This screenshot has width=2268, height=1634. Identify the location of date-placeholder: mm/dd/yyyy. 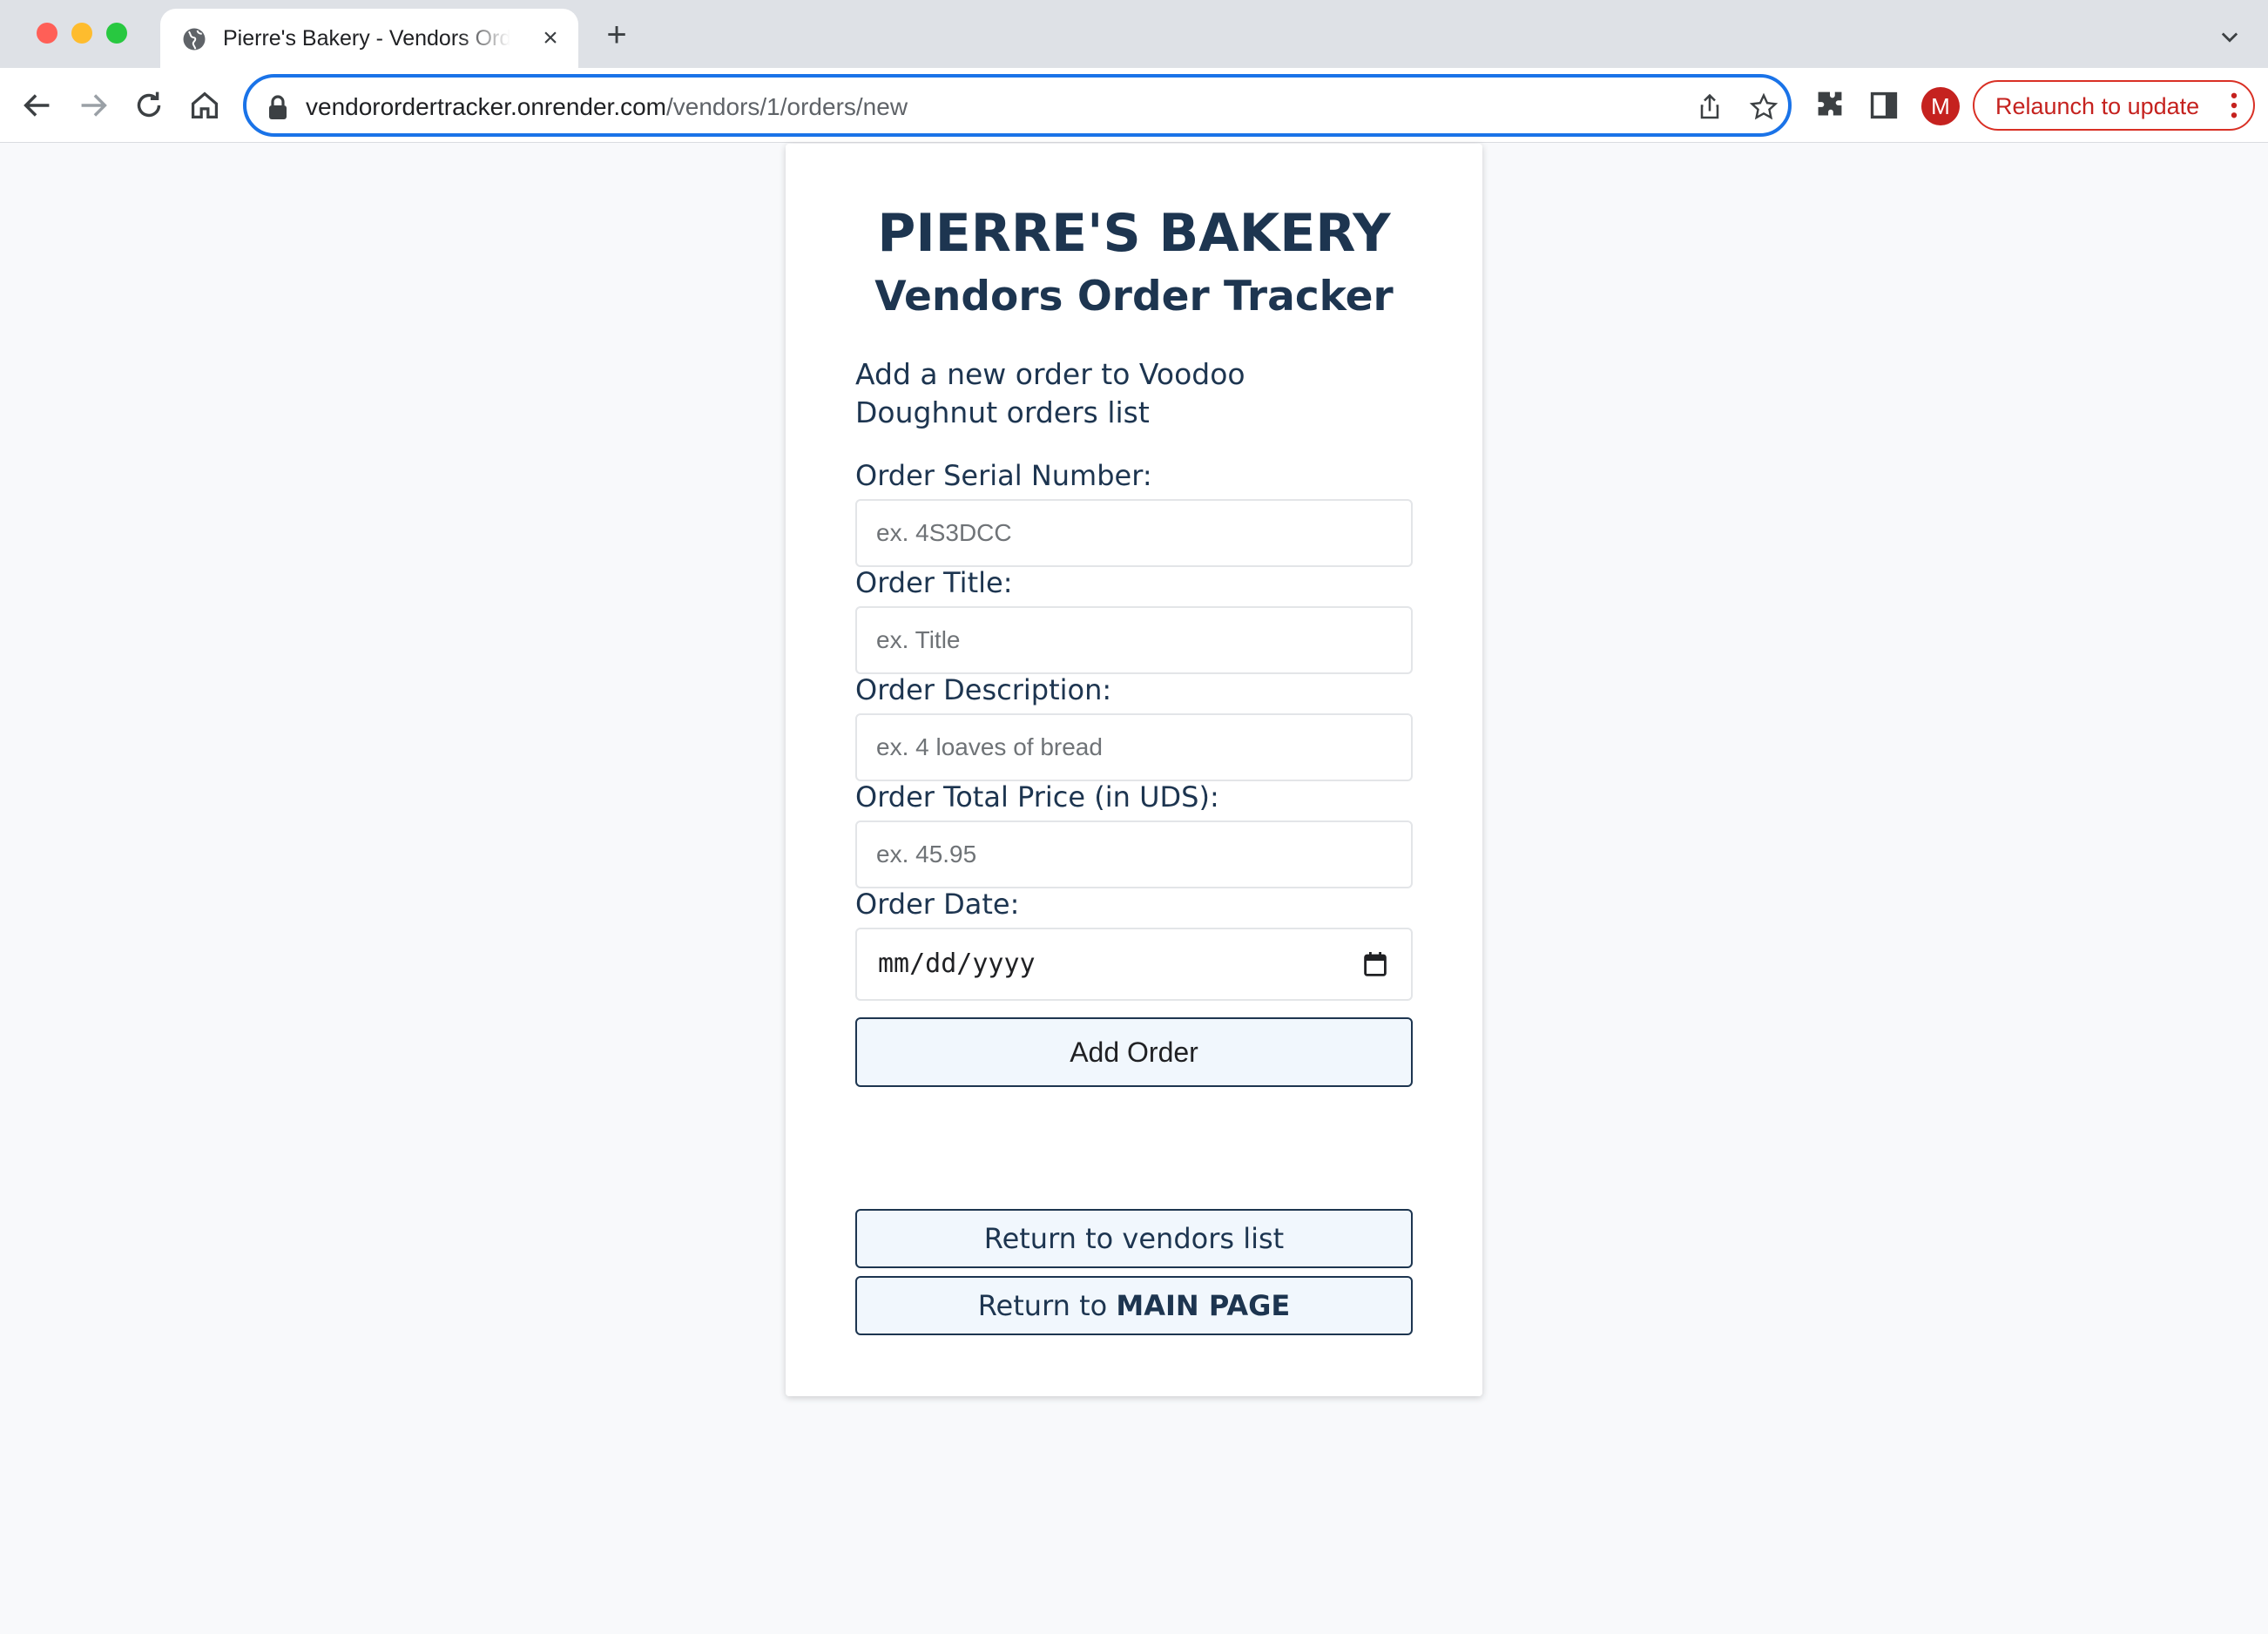
(957, 964).